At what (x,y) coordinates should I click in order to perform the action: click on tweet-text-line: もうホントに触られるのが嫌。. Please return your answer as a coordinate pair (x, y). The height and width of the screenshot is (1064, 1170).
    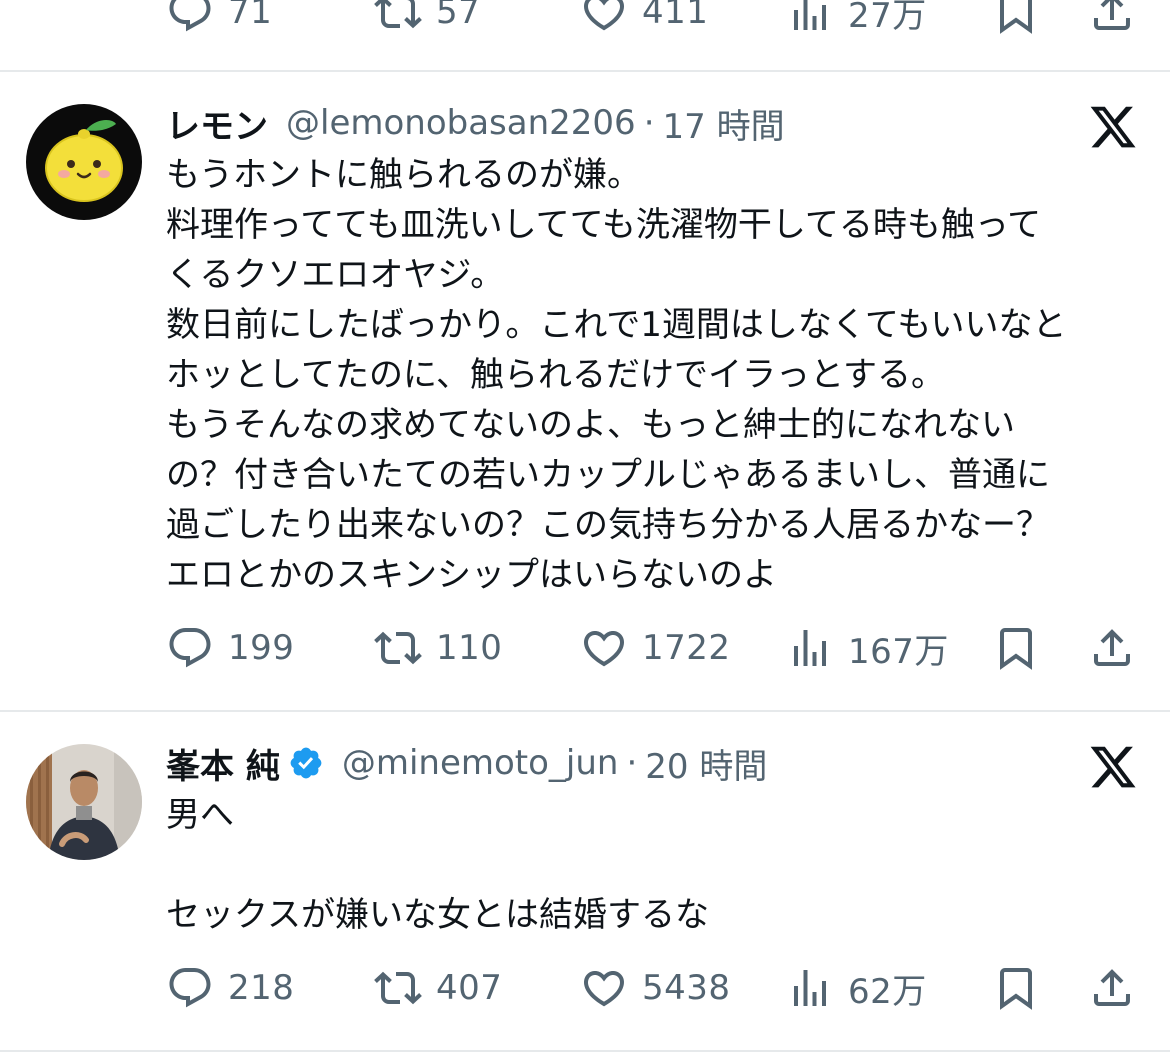
    Looking at the image, I should click on (403, 175).